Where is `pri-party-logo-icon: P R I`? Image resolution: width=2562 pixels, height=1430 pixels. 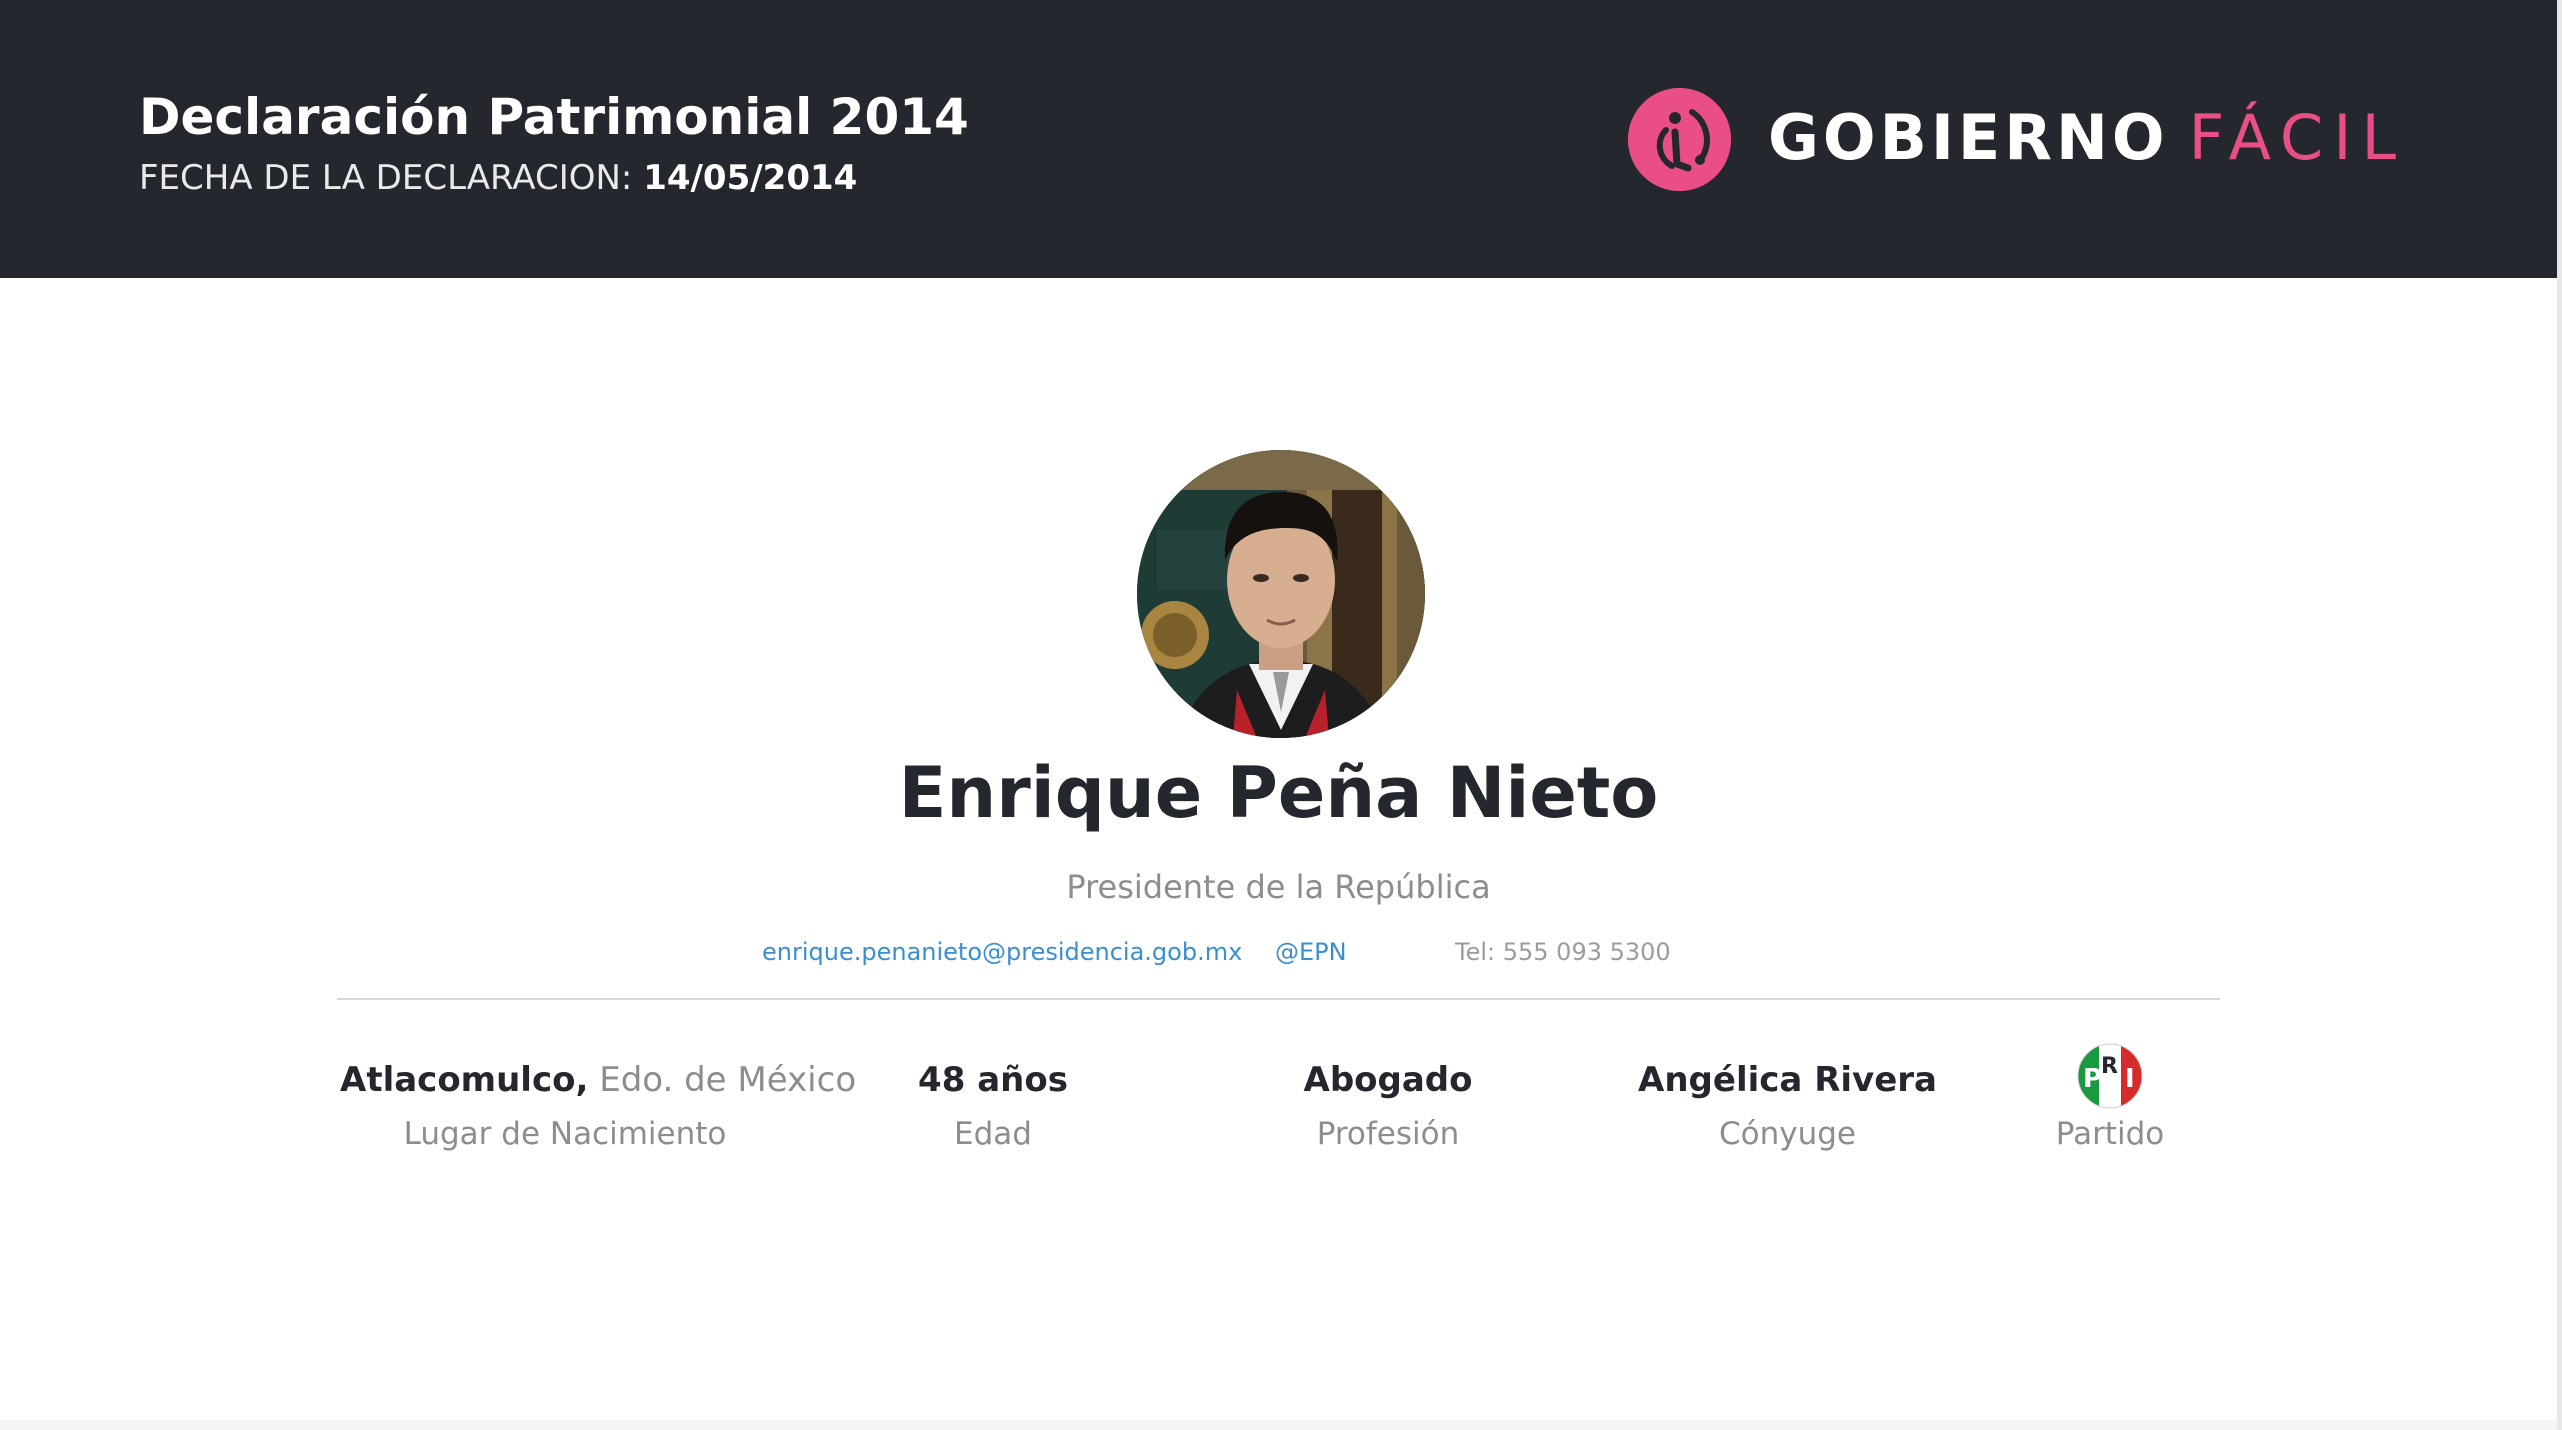 pri-party-logo-icon: P R I is located at coordinates (2110, 1076).